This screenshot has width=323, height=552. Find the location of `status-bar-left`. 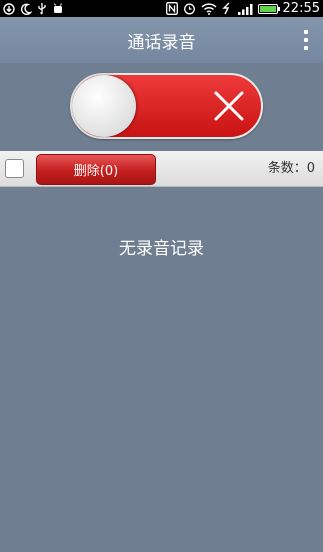

status-bar-left is located at coordinates (33, 8).